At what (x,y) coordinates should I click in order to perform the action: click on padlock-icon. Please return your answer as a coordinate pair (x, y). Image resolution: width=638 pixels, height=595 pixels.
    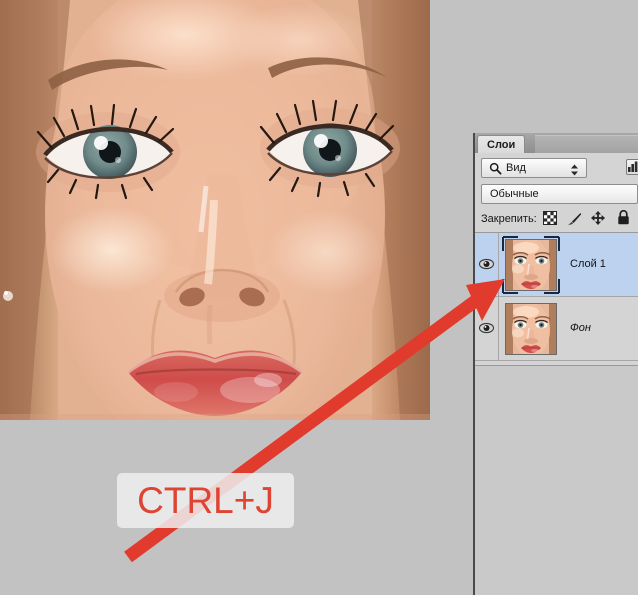
    Looking at the image, I should click on (623, 219).